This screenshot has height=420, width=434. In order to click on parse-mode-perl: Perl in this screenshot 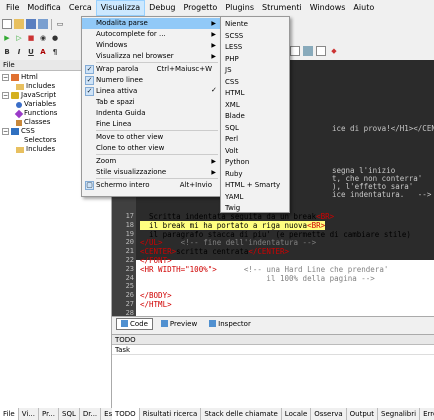, I will do `click(255, 139)`.